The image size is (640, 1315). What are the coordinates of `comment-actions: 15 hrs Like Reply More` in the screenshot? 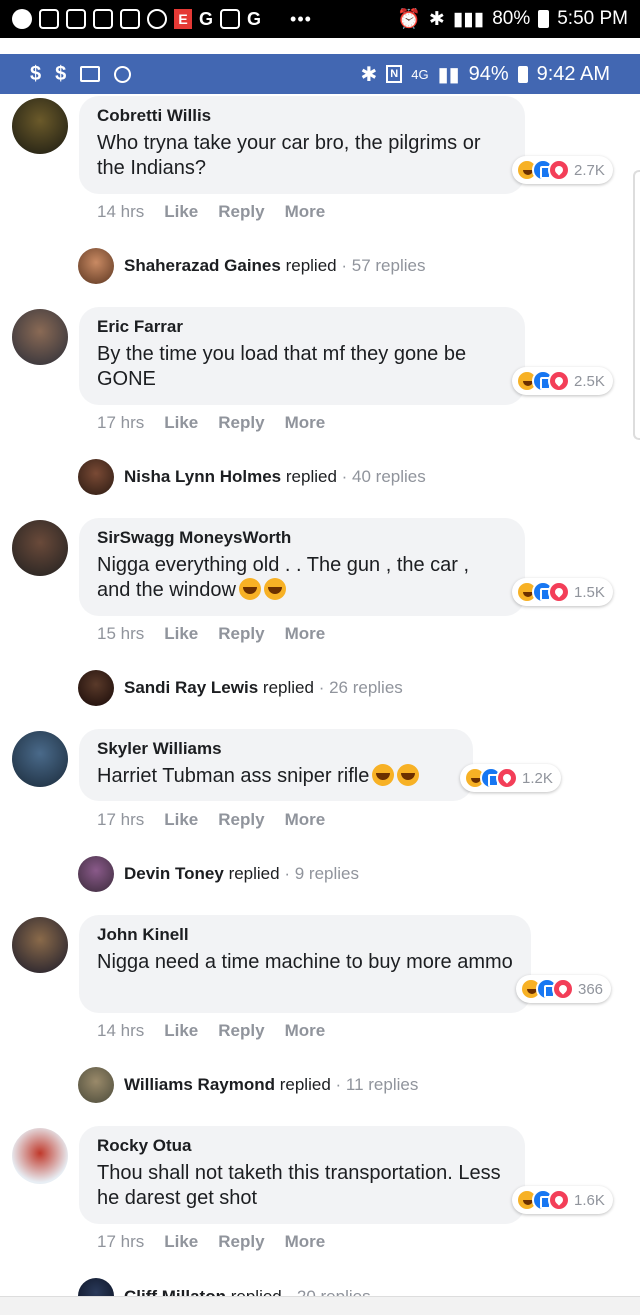 It's located at (211, 634).